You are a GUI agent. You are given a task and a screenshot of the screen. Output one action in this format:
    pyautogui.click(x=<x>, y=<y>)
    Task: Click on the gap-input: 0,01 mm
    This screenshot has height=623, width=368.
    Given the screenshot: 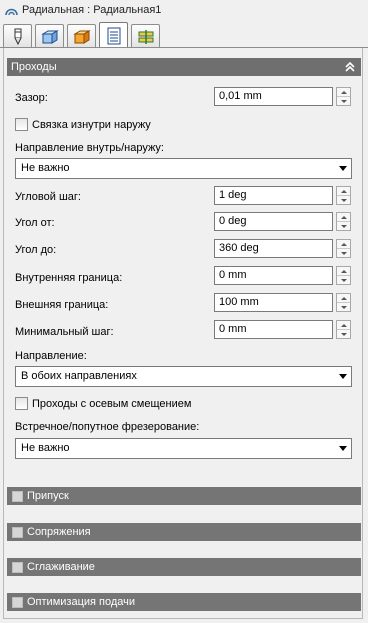 What is the action you would take?
    pyautogui.click(x=273, y=96)
    